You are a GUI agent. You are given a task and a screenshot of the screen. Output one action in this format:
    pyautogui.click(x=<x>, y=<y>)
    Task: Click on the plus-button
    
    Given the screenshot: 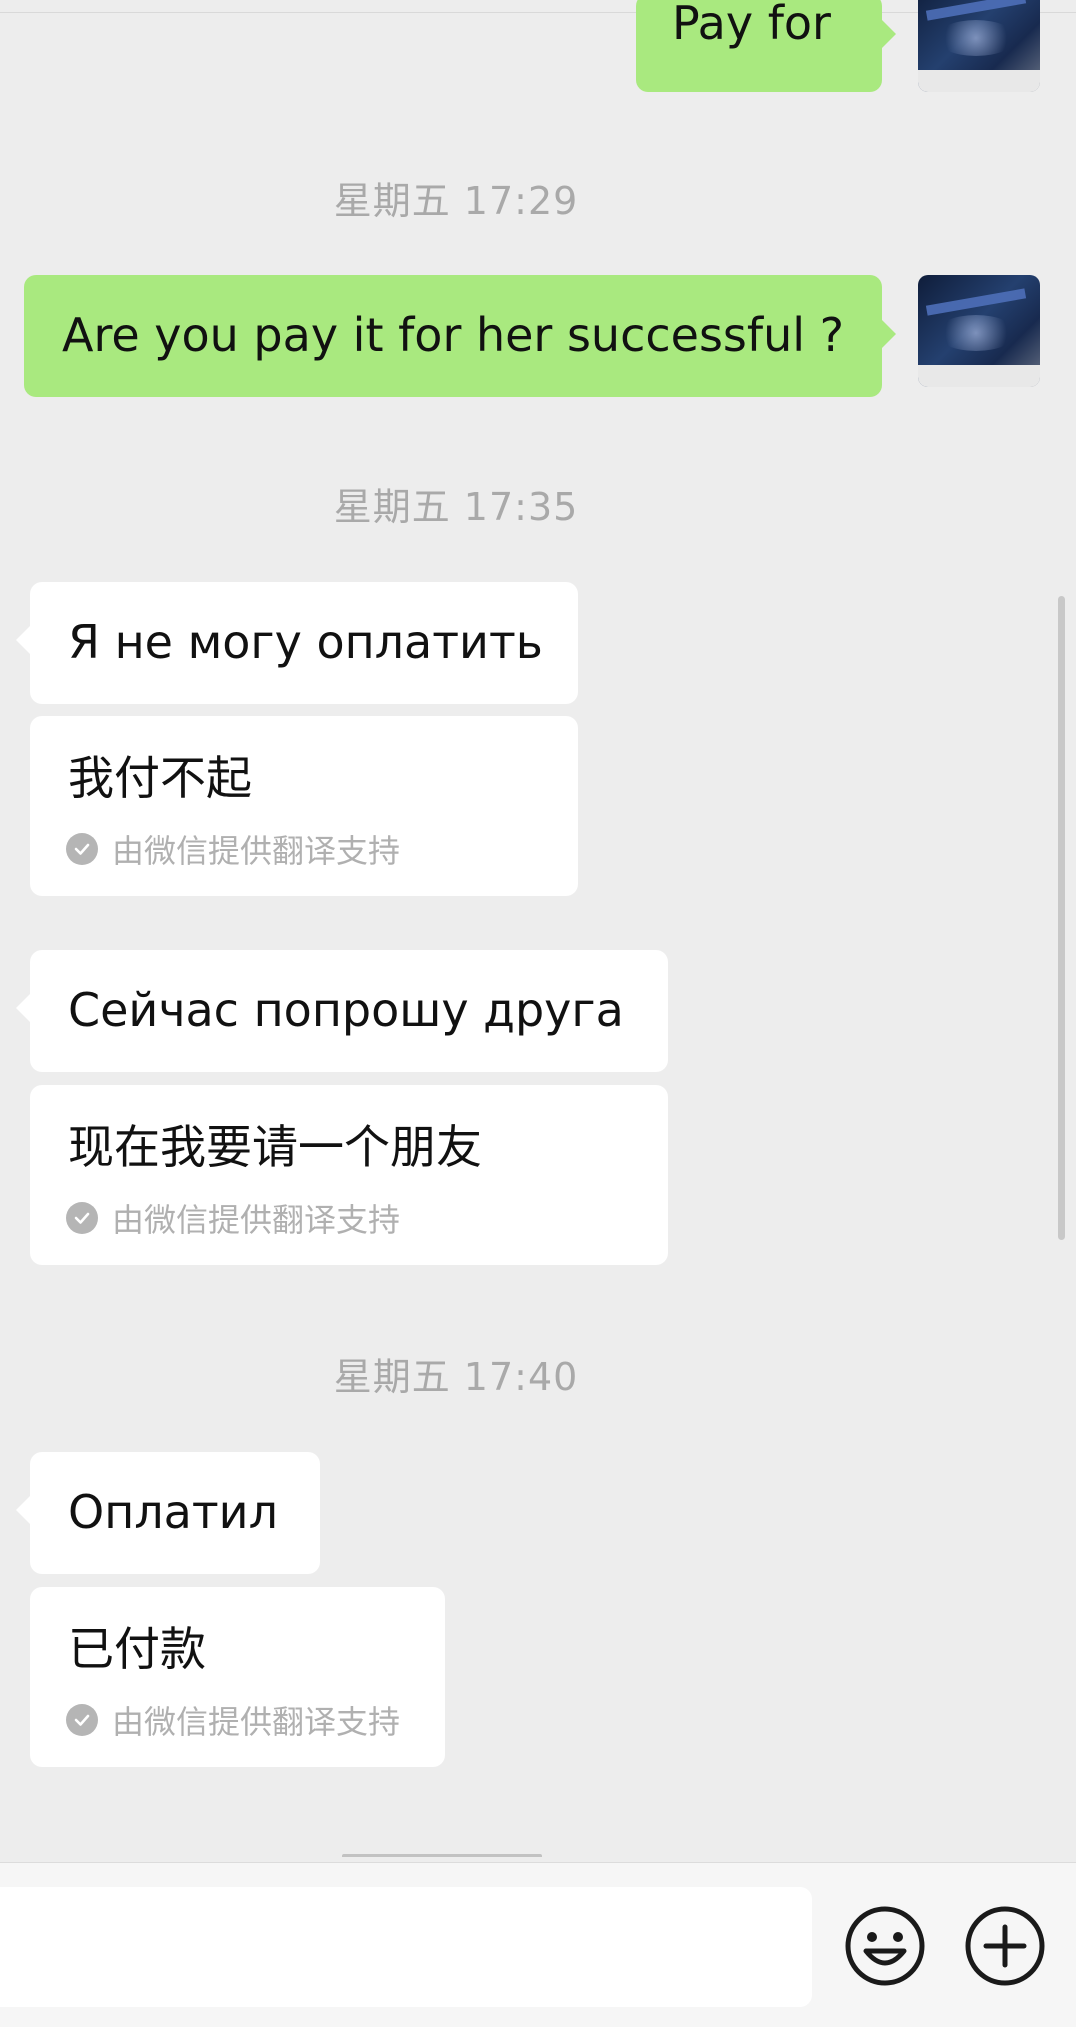 What is the action you would take?
    pyautogui.click(x=1005, y=1946)
    